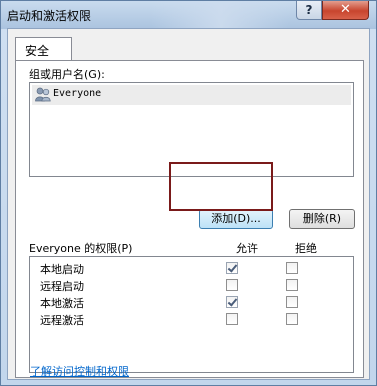 Image resolution: width=377 pixels, height=386 pixels. Describe the element at coordinates (191, 268) in the screenshot. I see `permission-row: 本地启动` at that location.